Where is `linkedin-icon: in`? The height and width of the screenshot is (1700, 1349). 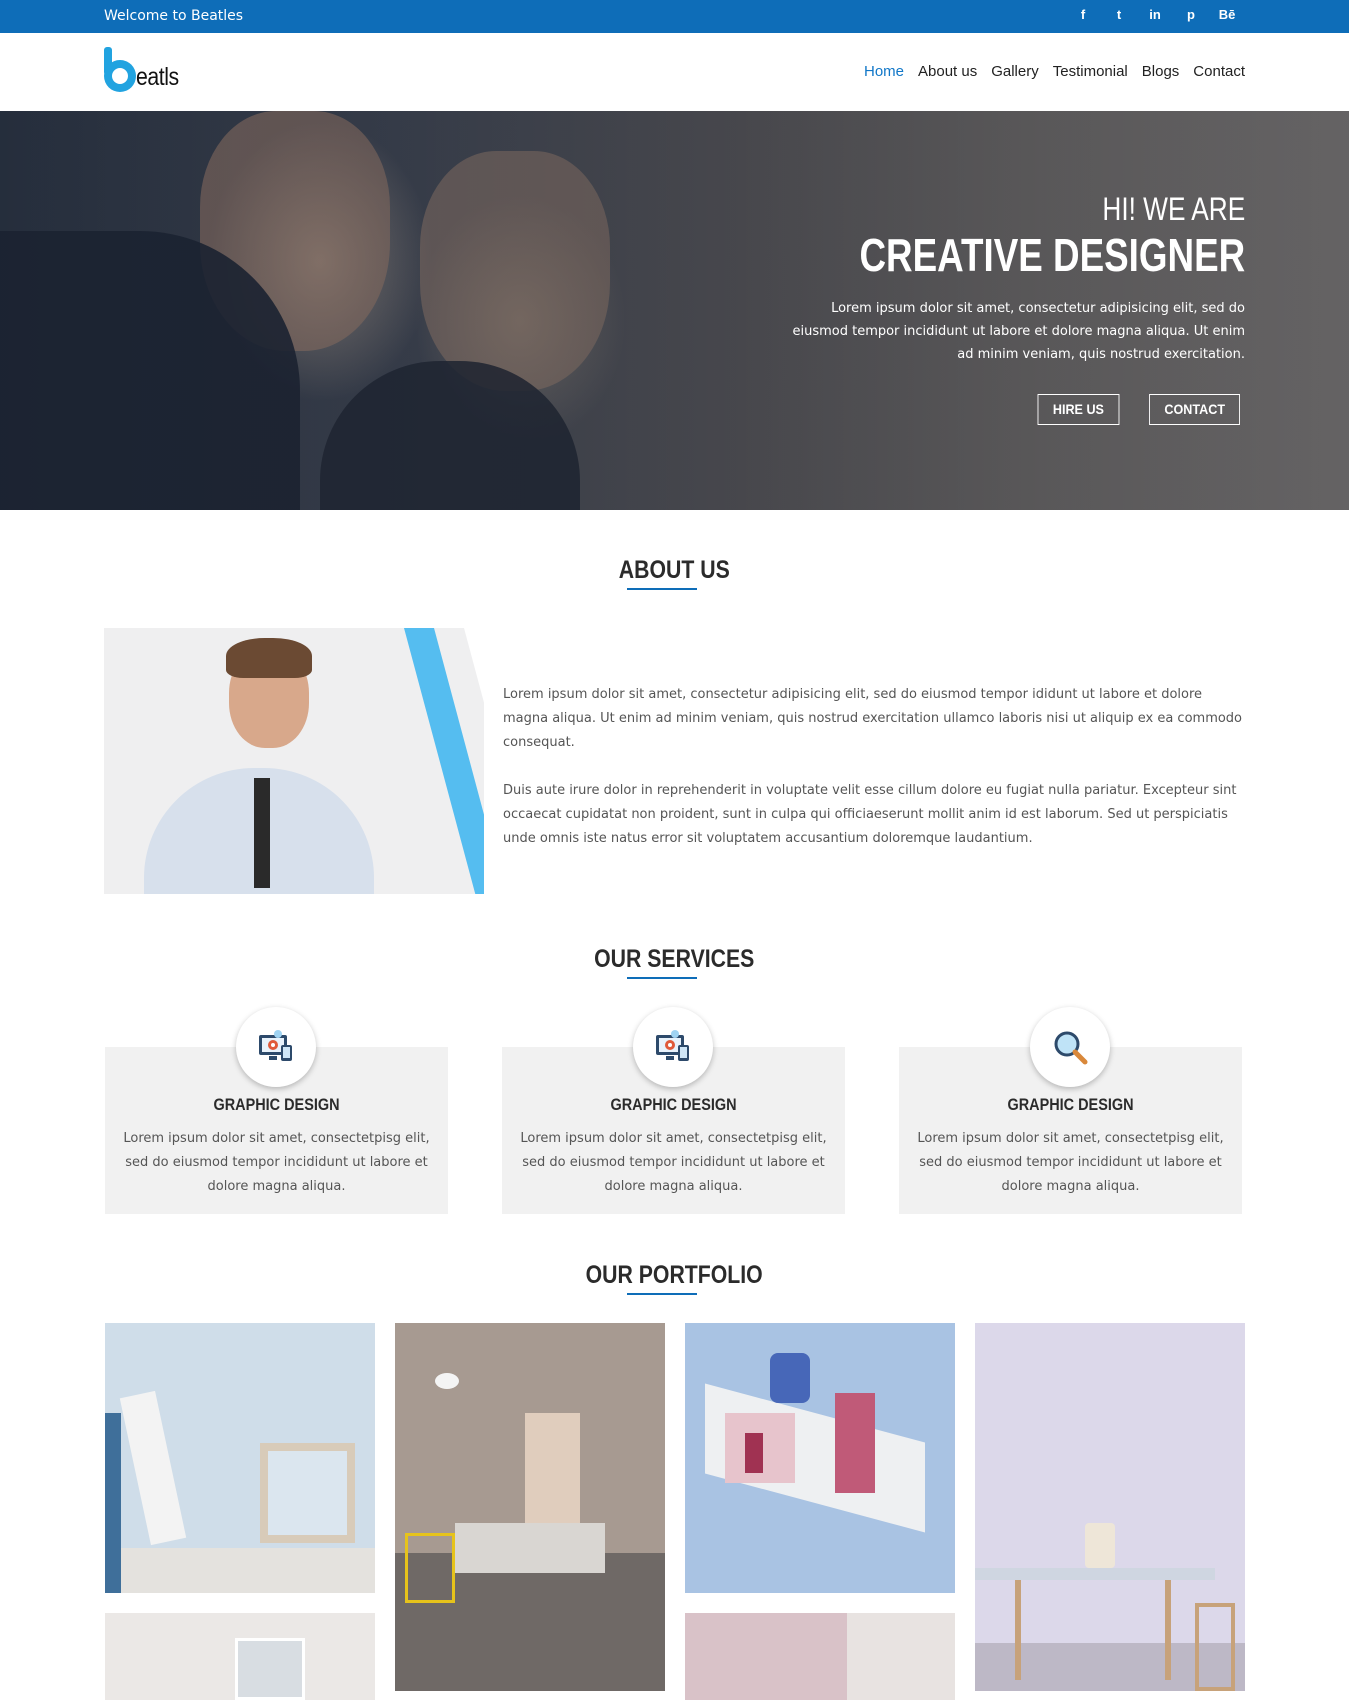
linkedin-icon: in is located at coordinates (1155, 14).